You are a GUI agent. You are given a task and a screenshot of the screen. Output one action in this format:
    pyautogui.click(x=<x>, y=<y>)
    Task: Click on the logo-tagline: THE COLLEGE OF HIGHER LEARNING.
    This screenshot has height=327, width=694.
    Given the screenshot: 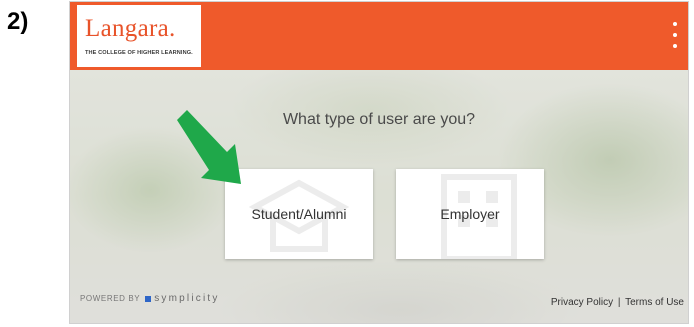 What is the action you would take?
    pyautogui.click(x=139, y=53)
    